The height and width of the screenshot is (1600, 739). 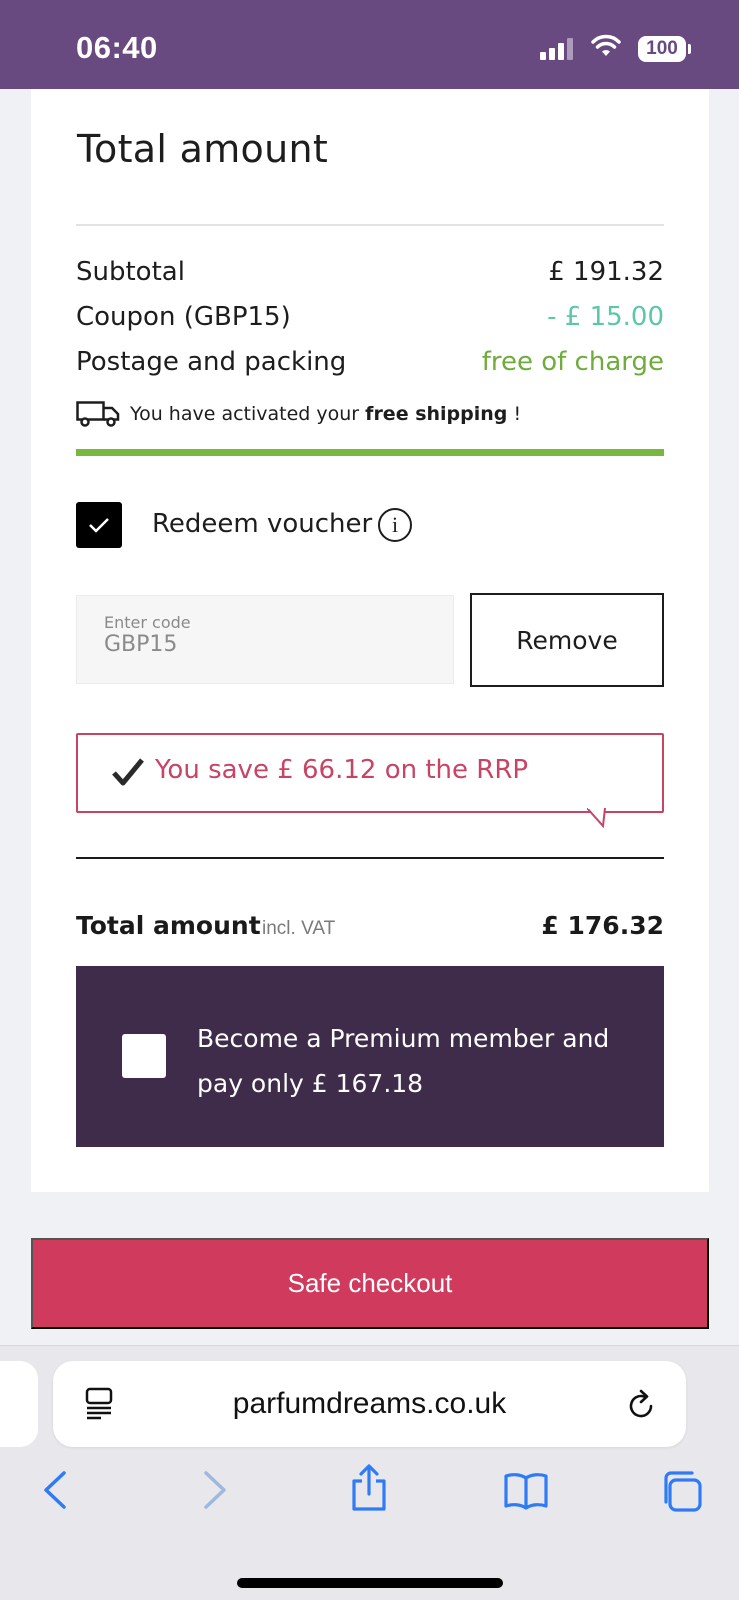 What do you see at coordinates (662, 49) in the screenshot?
I see `battery-indicator: 100` at bounding box center [662, 49].